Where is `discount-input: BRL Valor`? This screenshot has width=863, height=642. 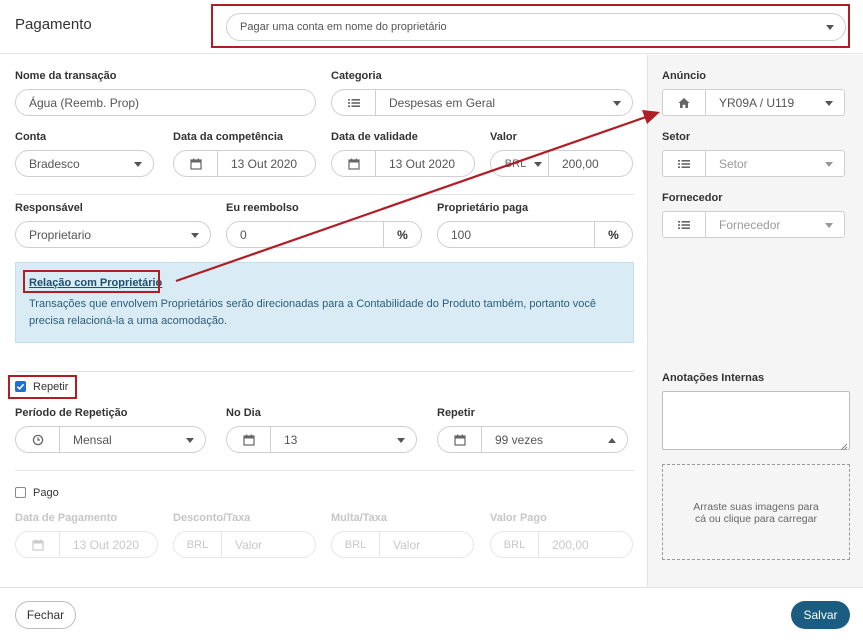 discount-input: BRL Valor is located at coordinates (244, 544).